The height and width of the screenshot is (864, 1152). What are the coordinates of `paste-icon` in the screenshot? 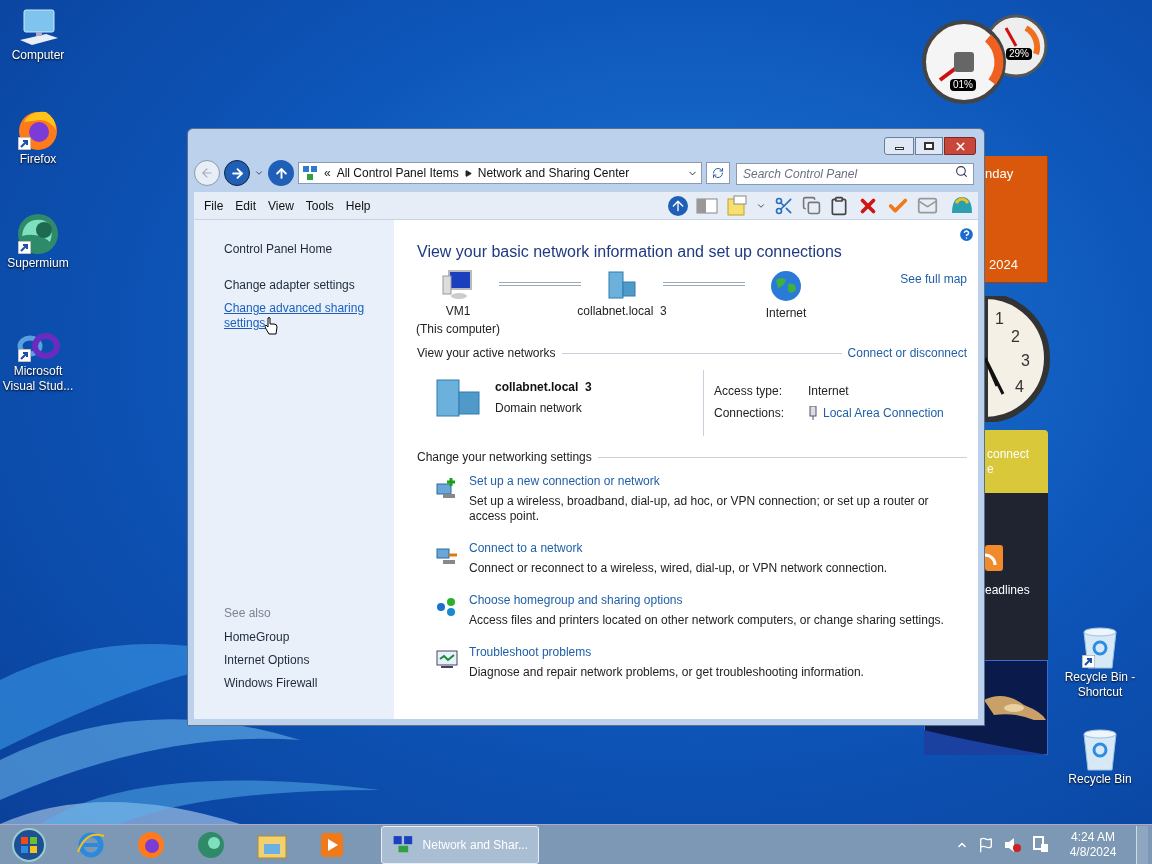 It's located at (839, 205).